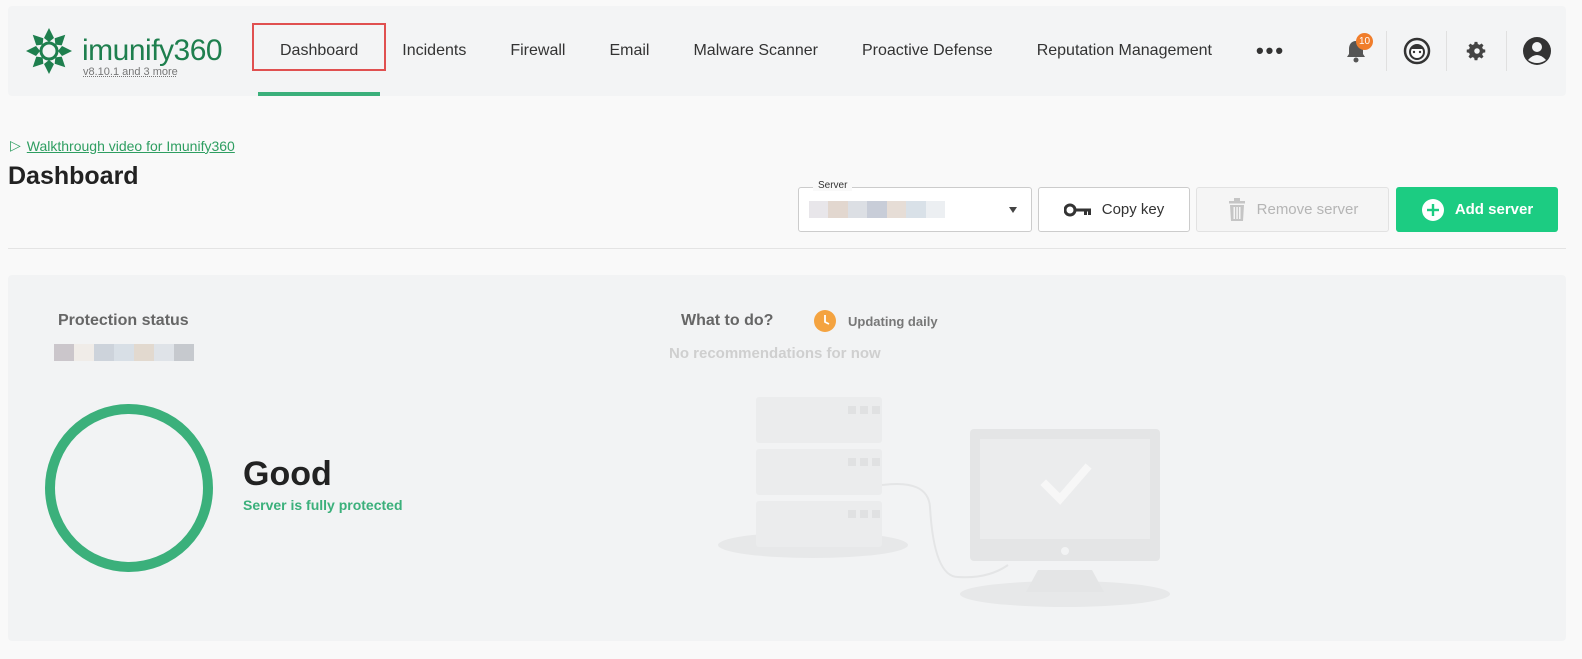 Image resolution: width=1582 pixels, height=659 pixels. I want to click on walkthrough-label: Walkthrough video for Imunify360, so click(130, 145).